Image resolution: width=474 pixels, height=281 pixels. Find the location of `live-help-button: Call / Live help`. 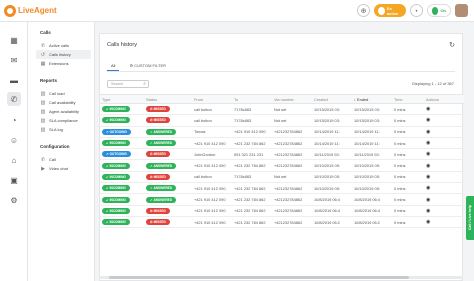

live-help-button: Call / Live help is located at coordinates (470, 218).